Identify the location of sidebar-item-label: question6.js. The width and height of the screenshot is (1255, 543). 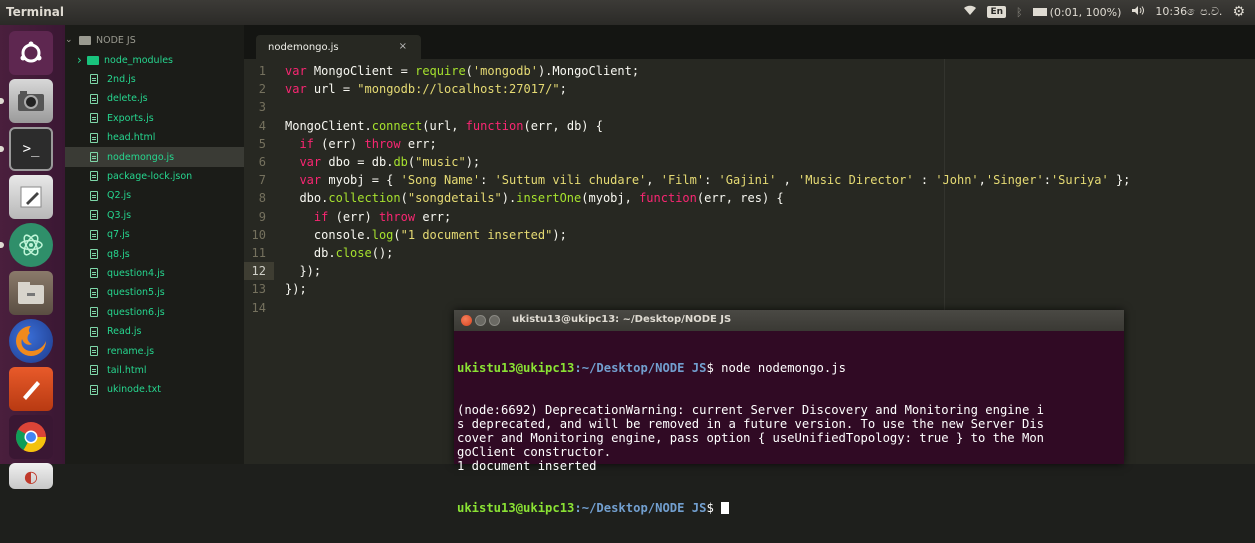
(136, 312).